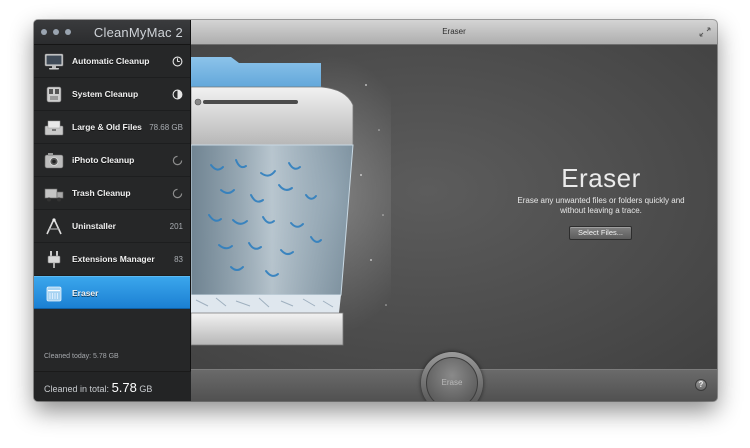 The height and width of the screenshot is (448, 750). What do you see at coordinates (138, 32) in the screenshot?
I see `app-name: CleanMyMac 2` at bounding box center [138, 32].